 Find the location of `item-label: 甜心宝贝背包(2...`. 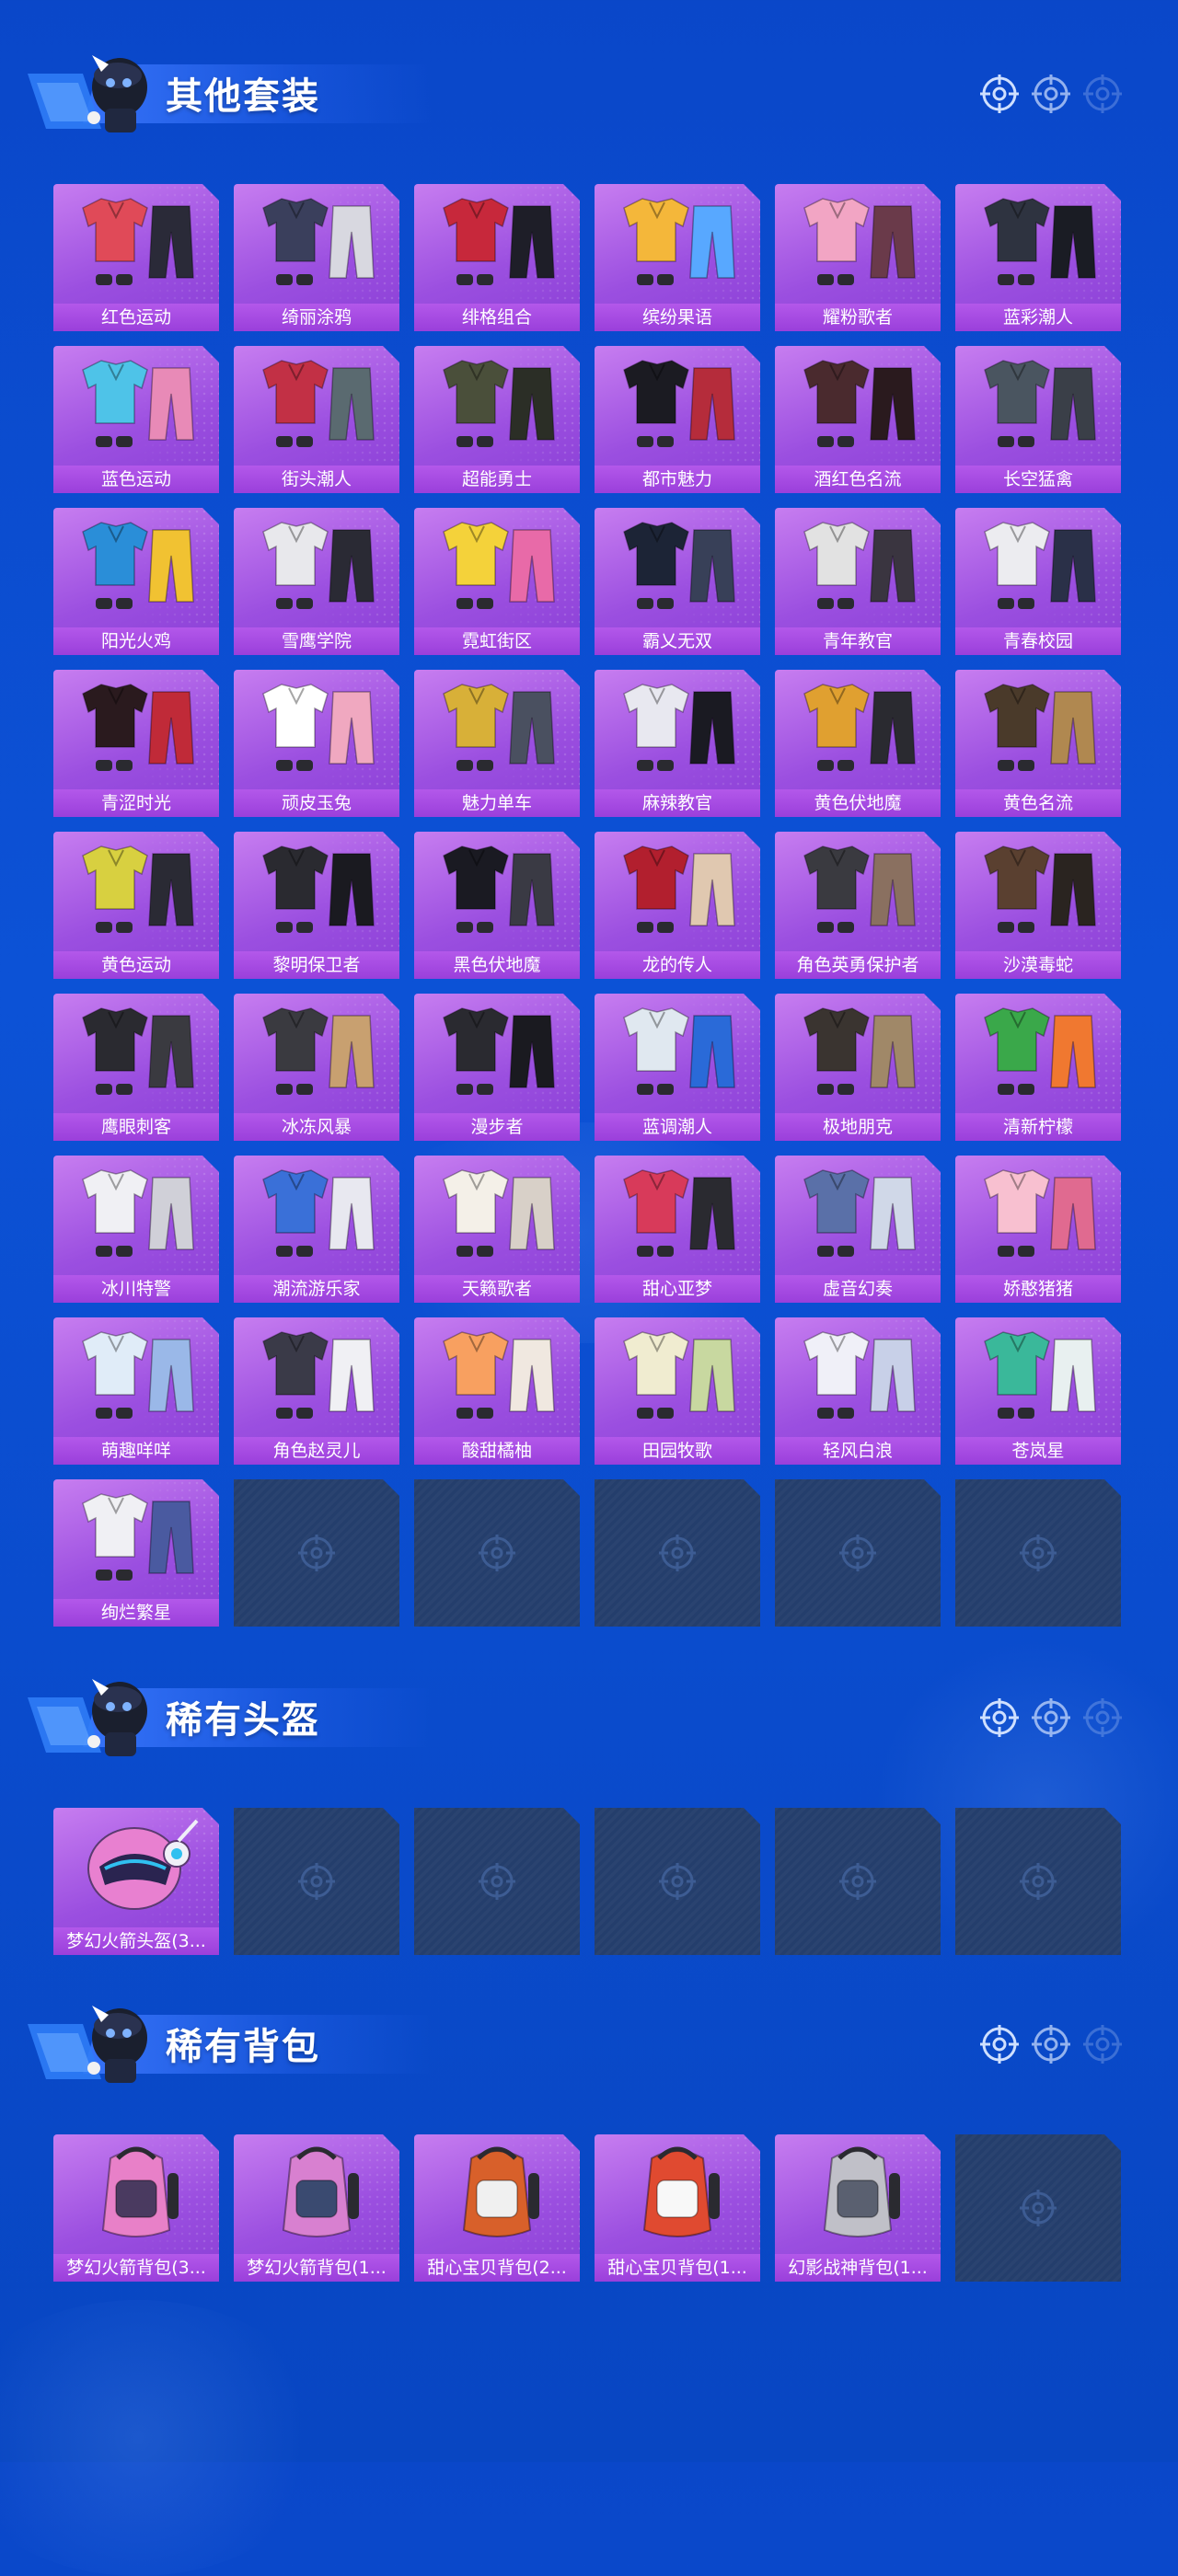

item-label: 甜心宝贝背包(2... is located at coordinates (497, 2268).